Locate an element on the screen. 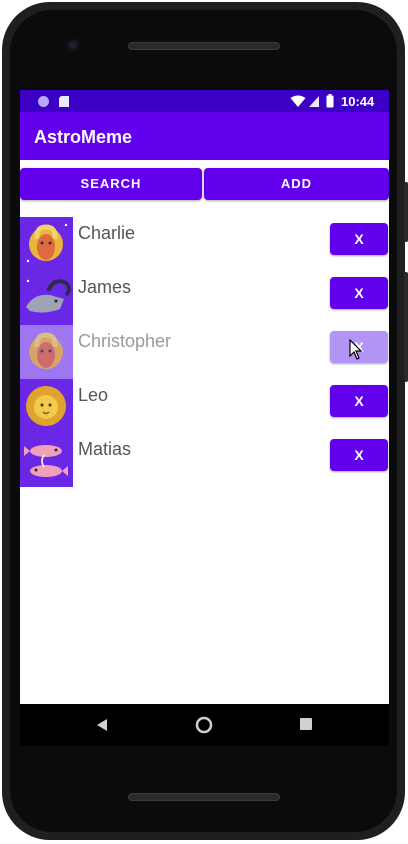 This screenshot has height=844, width=408. battery-icon is located at coordinates (330, 101).